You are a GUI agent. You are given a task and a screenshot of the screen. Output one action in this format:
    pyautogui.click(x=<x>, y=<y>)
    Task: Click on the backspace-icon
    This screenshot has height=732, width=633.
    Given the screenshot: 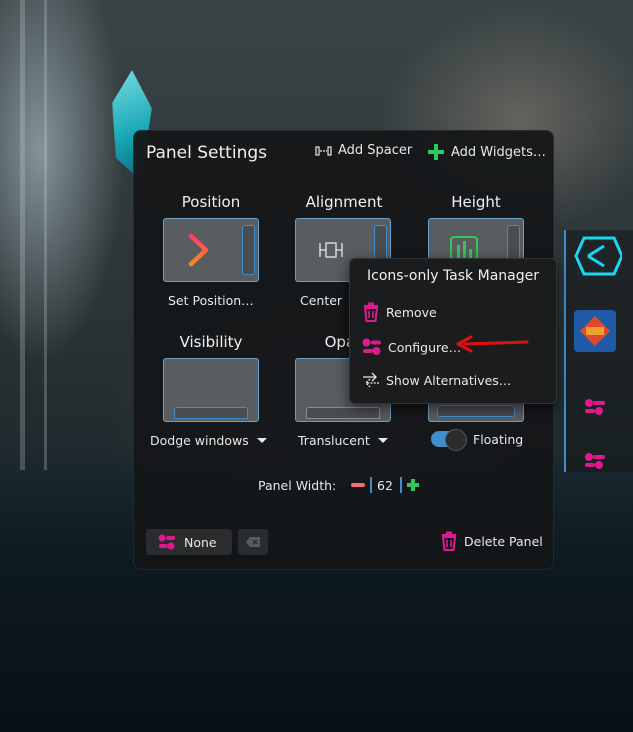 What is the action you would take?
    pyautogui.click(x=253, y=542)
    